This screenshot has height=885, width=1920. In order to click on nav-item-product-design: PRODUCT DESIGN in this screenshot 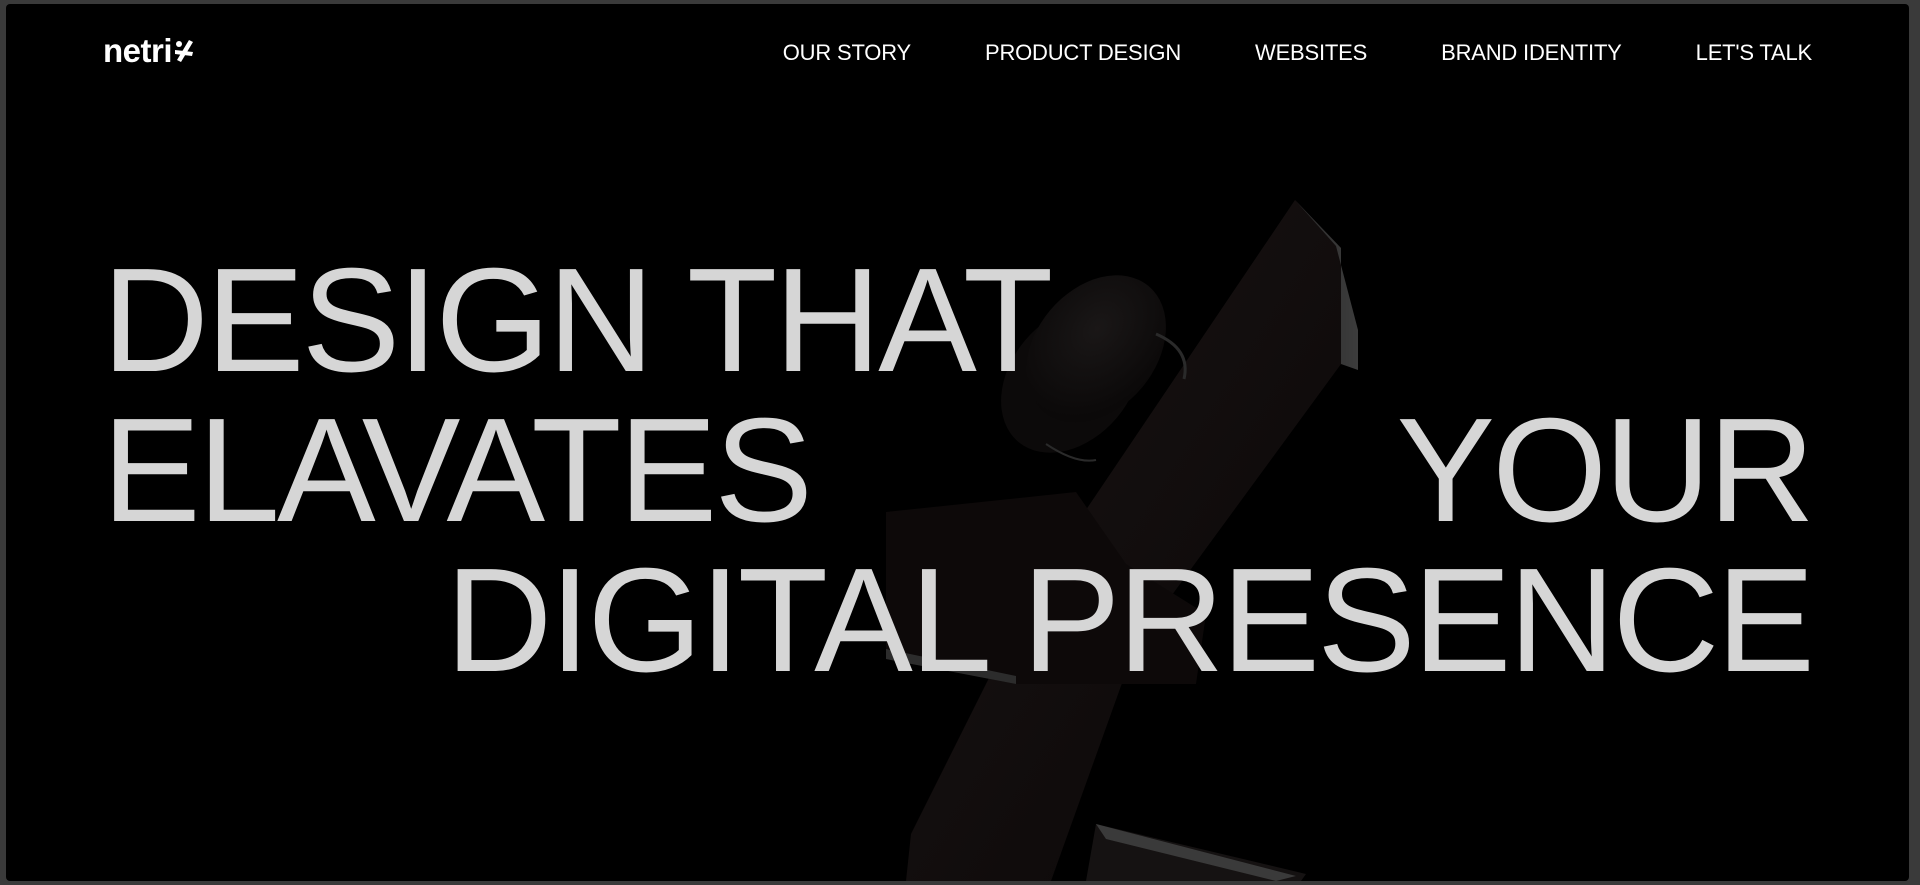, I will do `click(1083, 53)`.